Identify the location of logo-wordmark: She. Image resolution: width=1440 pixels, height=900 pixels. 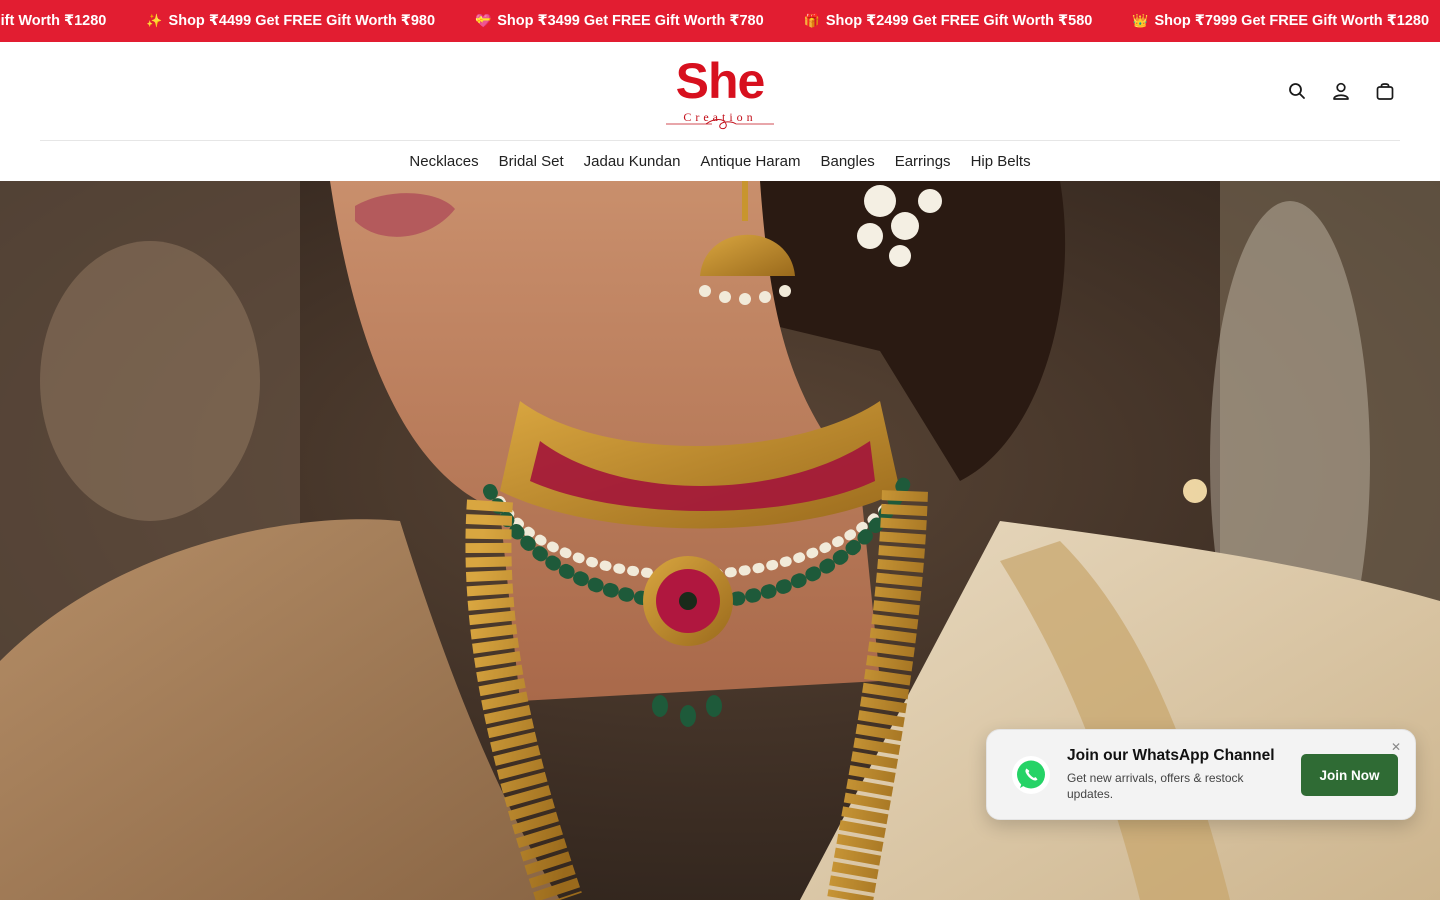
(720, 81).